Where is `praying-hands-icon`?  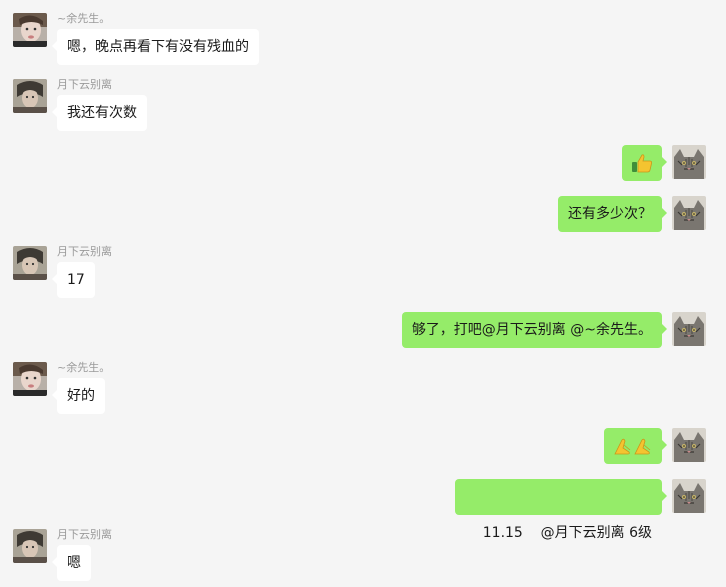 praying-hands-icon is located at coordinates (633, 446).